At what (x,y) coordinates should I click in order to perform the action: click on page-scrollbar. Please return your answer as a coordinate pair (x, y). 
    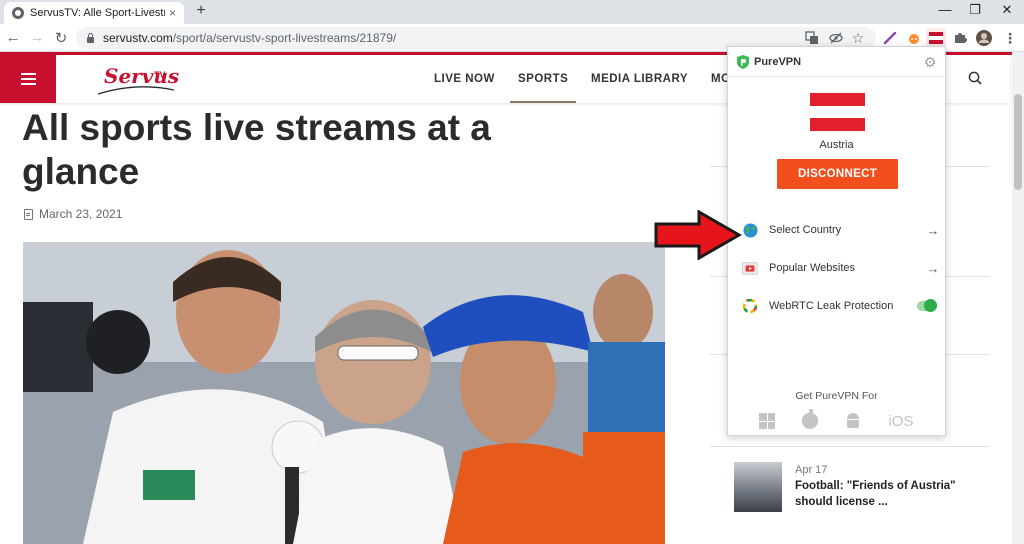
    Looking at the image, I should click on (1018, 298).